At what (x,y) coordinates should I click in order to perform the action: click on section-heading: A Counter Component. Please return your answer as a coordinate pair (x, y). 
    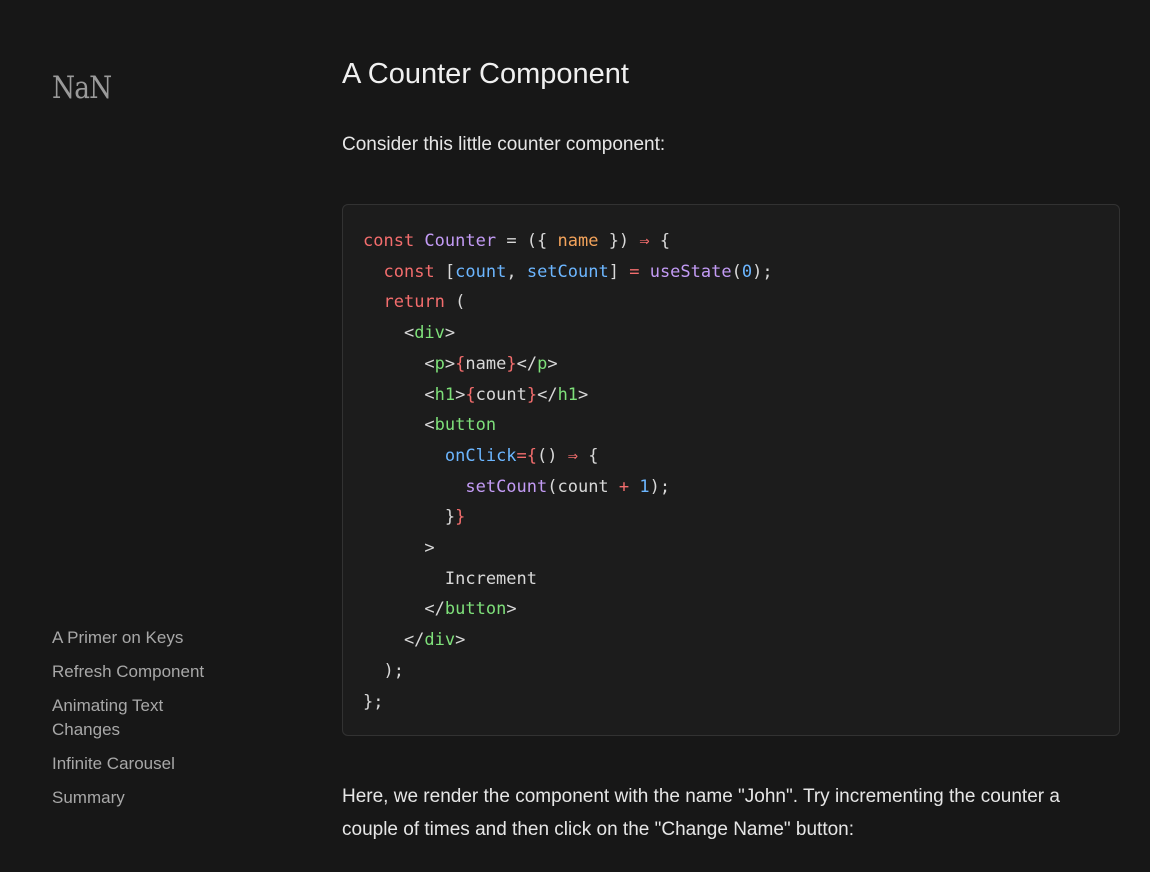
    Looking at the image, I should click on (485, 74).